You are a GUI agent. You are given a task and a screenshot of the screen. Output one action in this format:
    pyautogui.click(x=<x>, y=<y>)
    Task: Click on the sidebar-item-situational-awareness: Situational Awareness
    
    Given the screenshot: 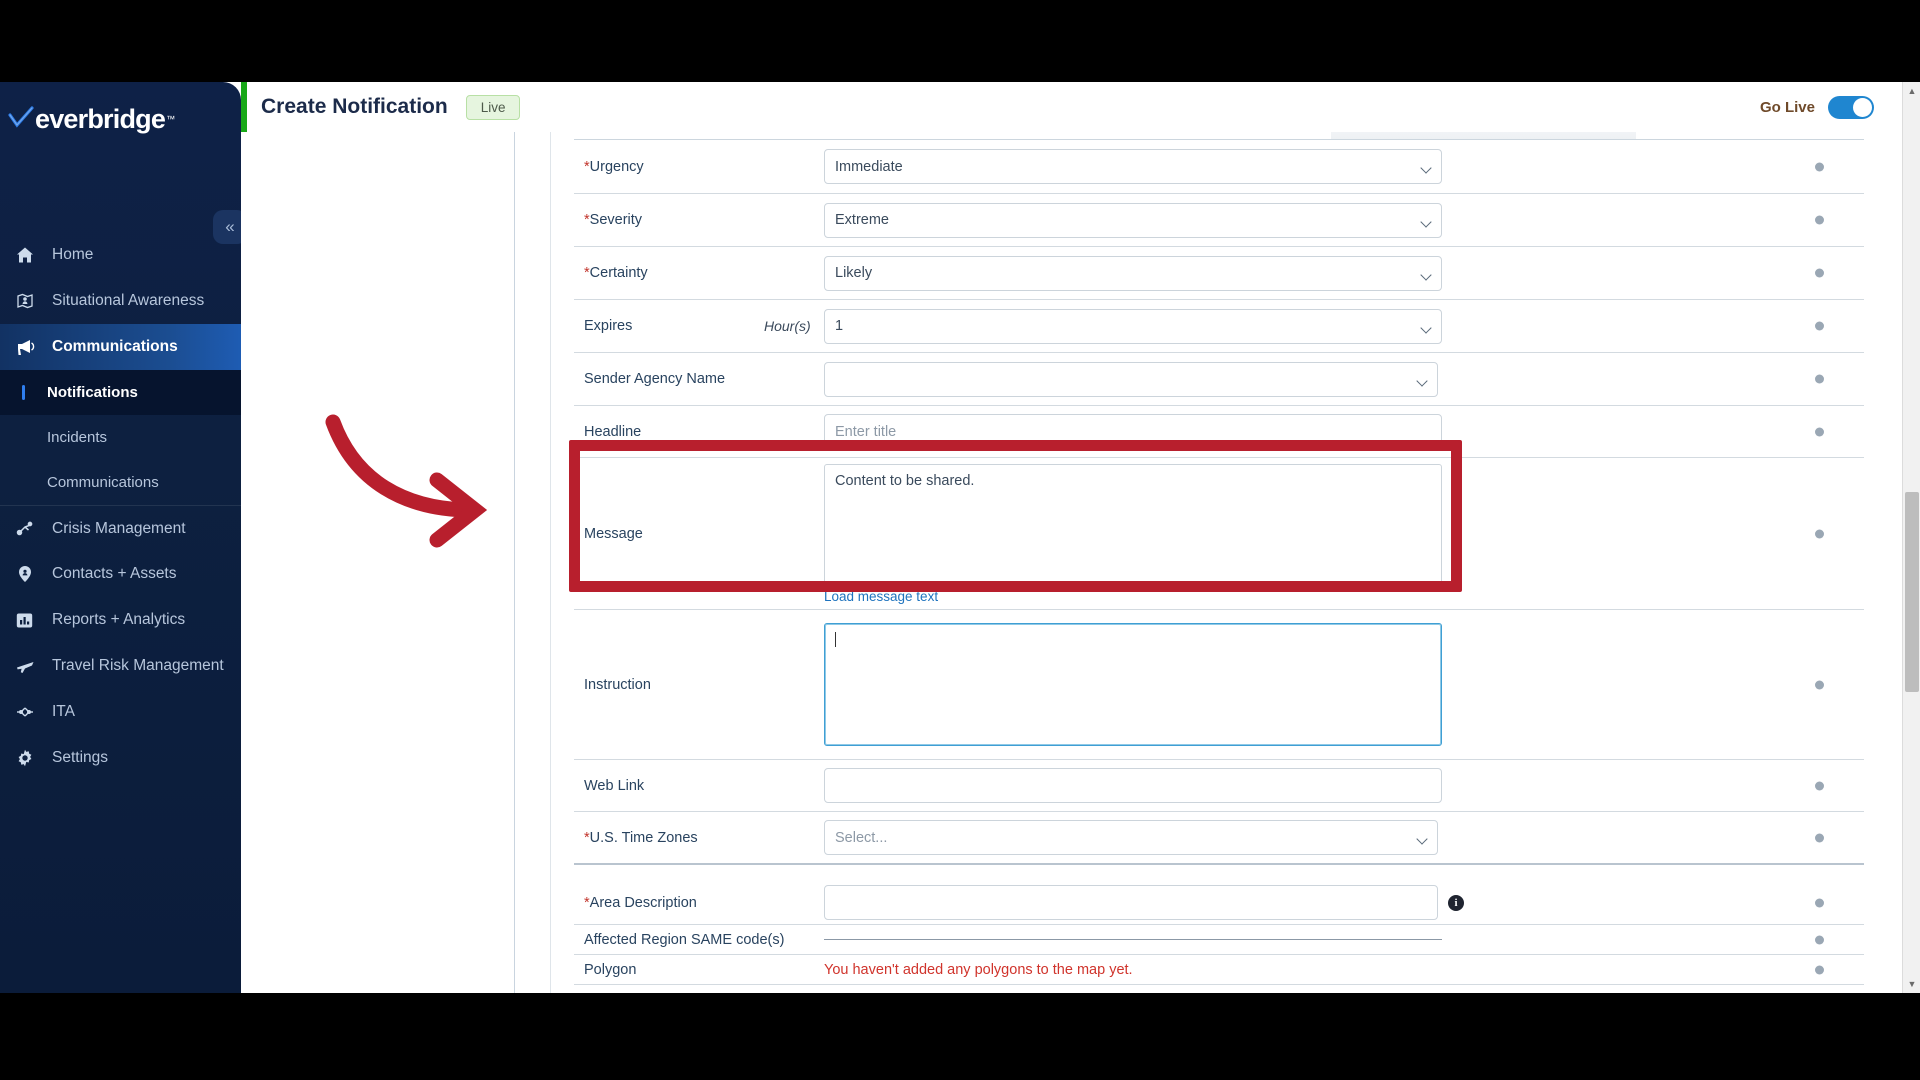 What is the action you would take?
    pyautogui.click(x=120, y=301)
    